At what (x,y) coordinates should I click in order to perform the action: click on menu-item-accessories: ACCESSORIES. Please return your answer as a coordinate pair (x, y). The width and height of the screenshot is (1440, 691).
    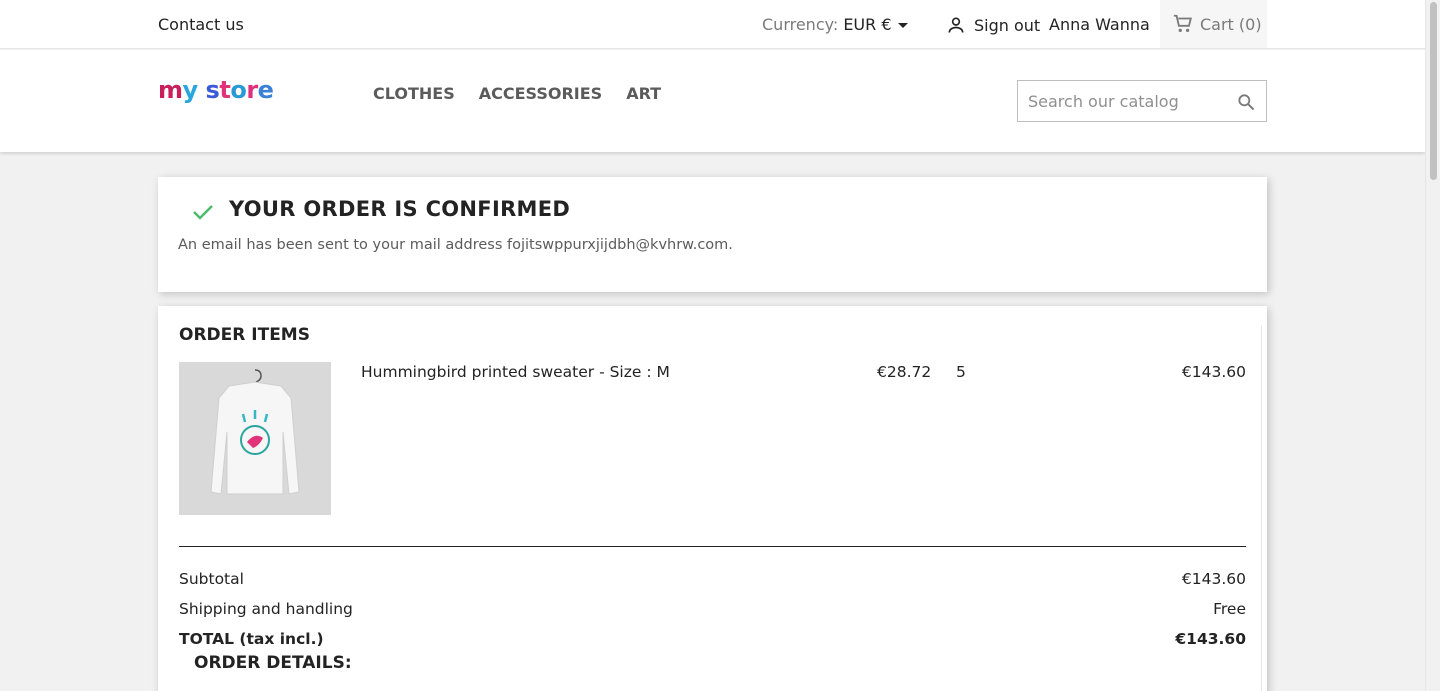
    Looking at the image, I should click on (540, 93).